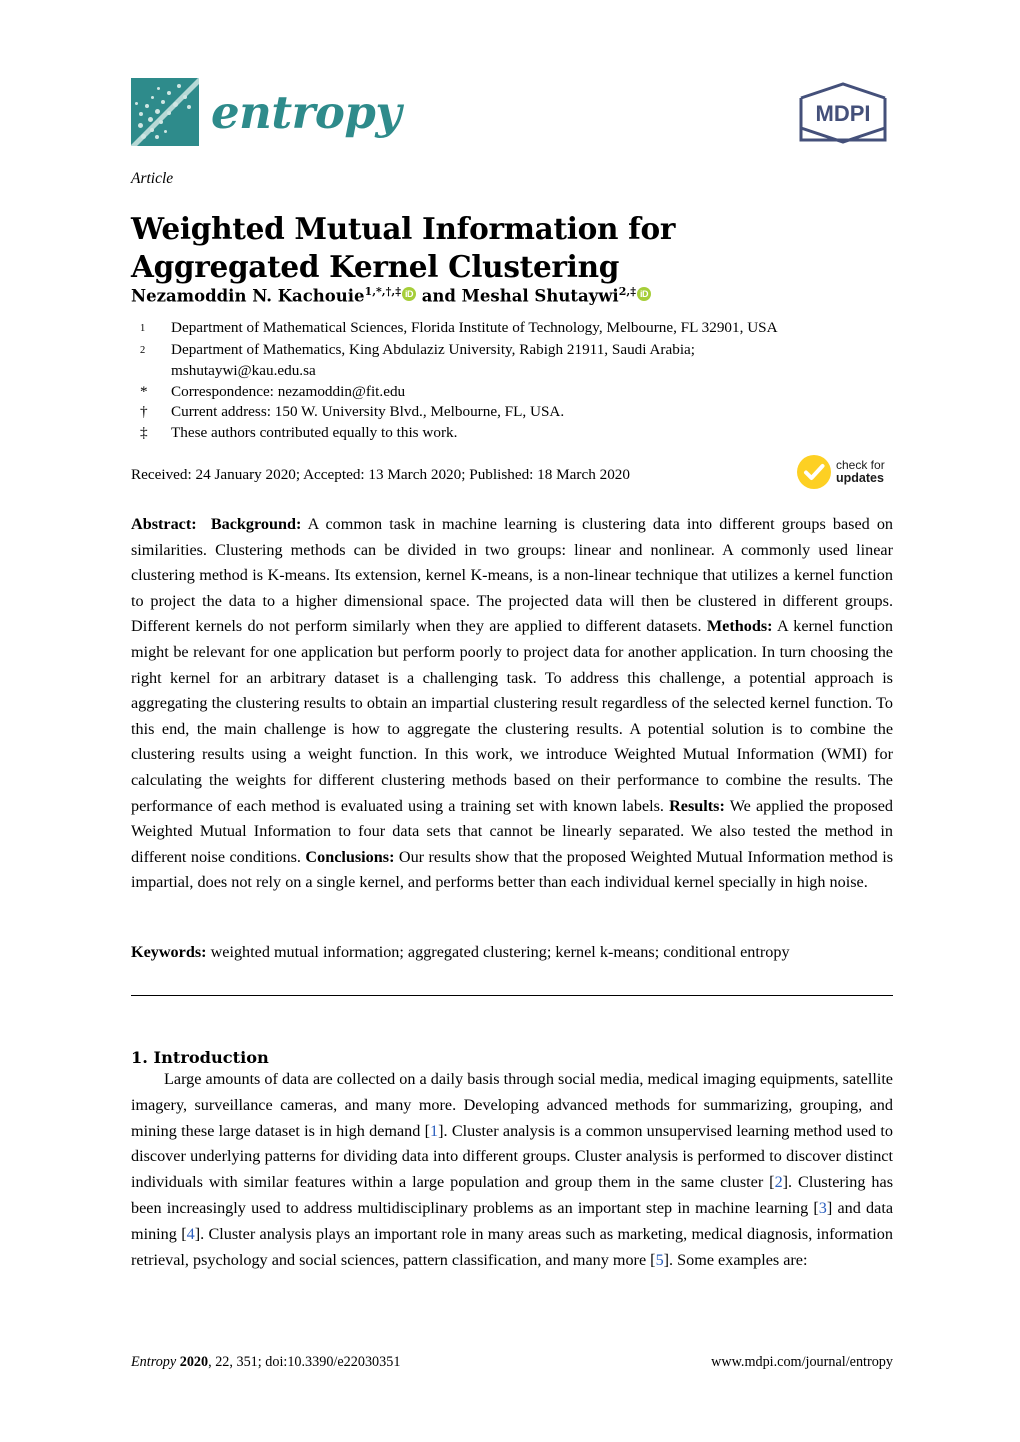  What do you see at coordinates (143, 350) in the screenshot?
I see `affiliation-marker: 2` at bounding box center [143, 350].